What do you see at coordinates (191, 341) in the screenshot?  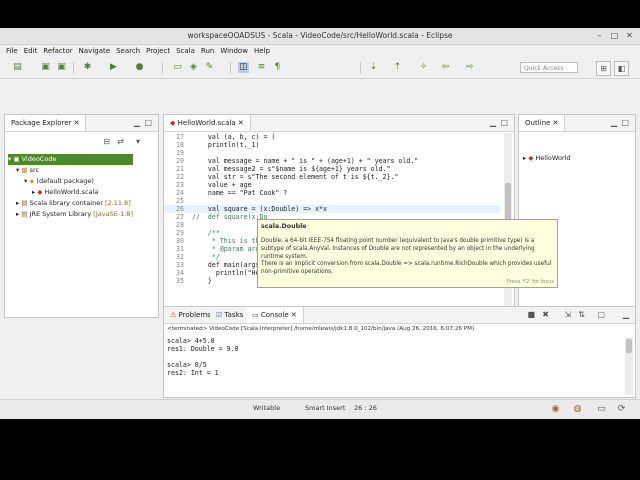 I see `console-line: scala> 4+5.0` at bounding box center [191, 341].